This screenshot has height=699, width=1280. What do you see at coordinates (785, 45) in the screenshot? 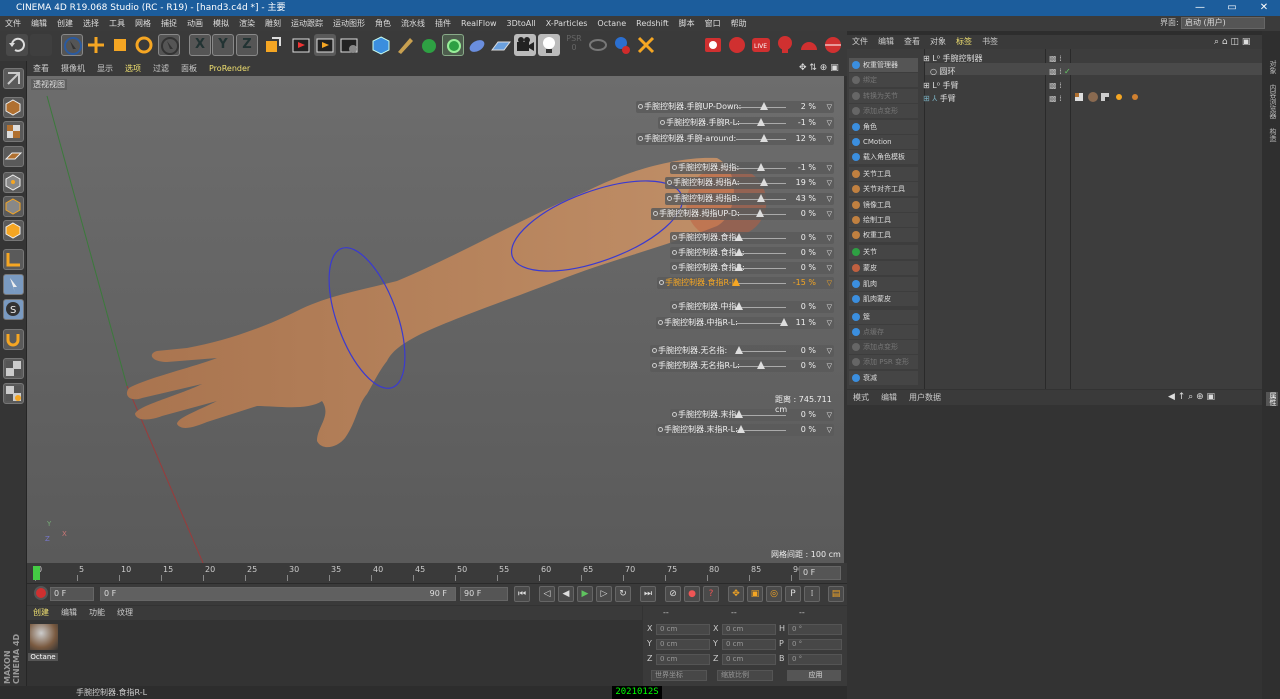
I see `octane-light-icon` at bounding box center [785, 45].